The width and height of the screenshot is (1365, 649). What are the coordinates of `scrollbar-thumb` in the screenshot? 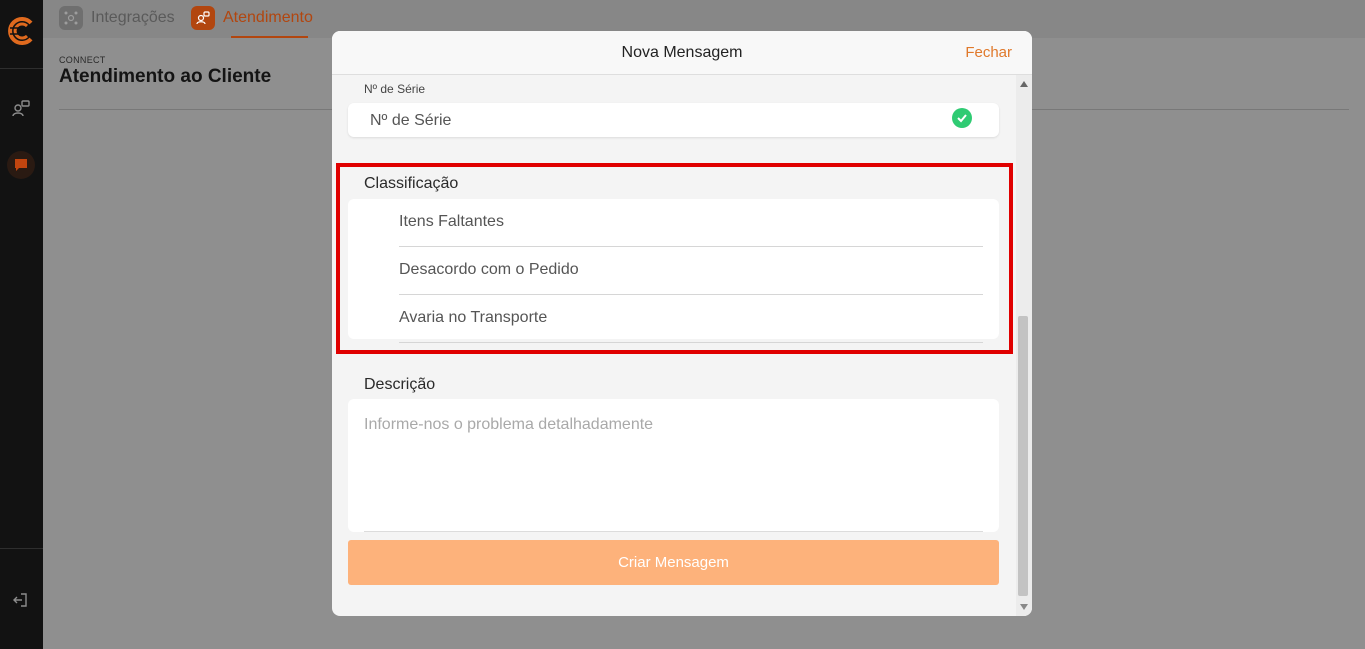 It's located at (1023, 456).